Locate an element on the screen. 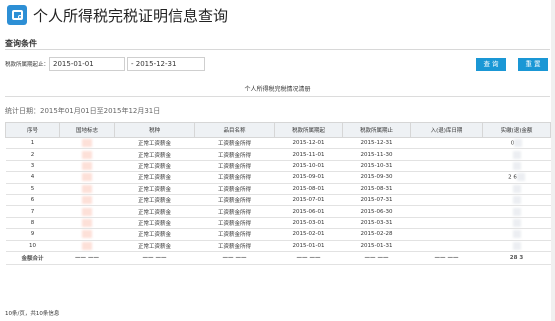  cell-text: 2015-12-31 is located at coordinates (376, 143).